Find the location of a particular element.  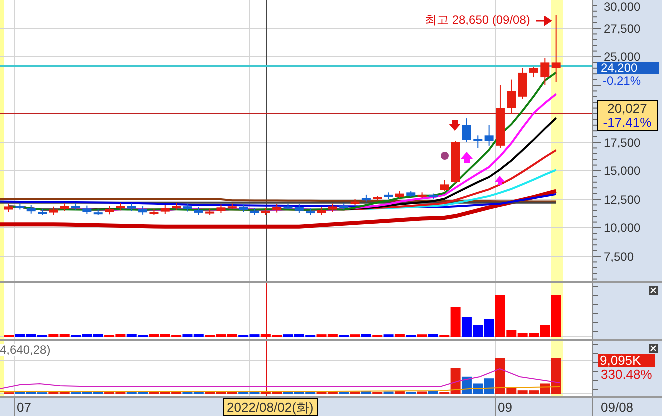

price-axis-label: 10,000 is located at coordinates (622, 228).